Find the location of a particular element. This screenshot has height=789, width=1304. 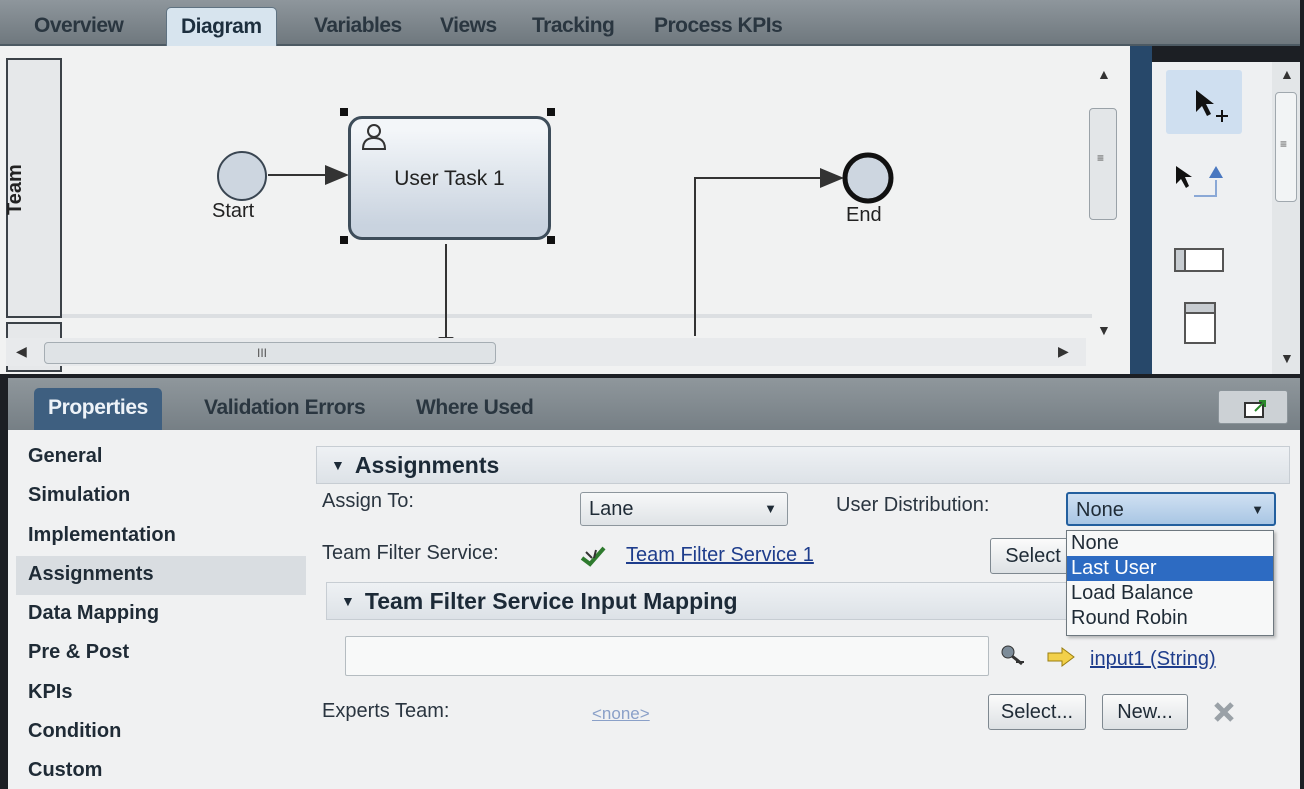

experts-team-value: <none> is located at coordinates (621, 714).